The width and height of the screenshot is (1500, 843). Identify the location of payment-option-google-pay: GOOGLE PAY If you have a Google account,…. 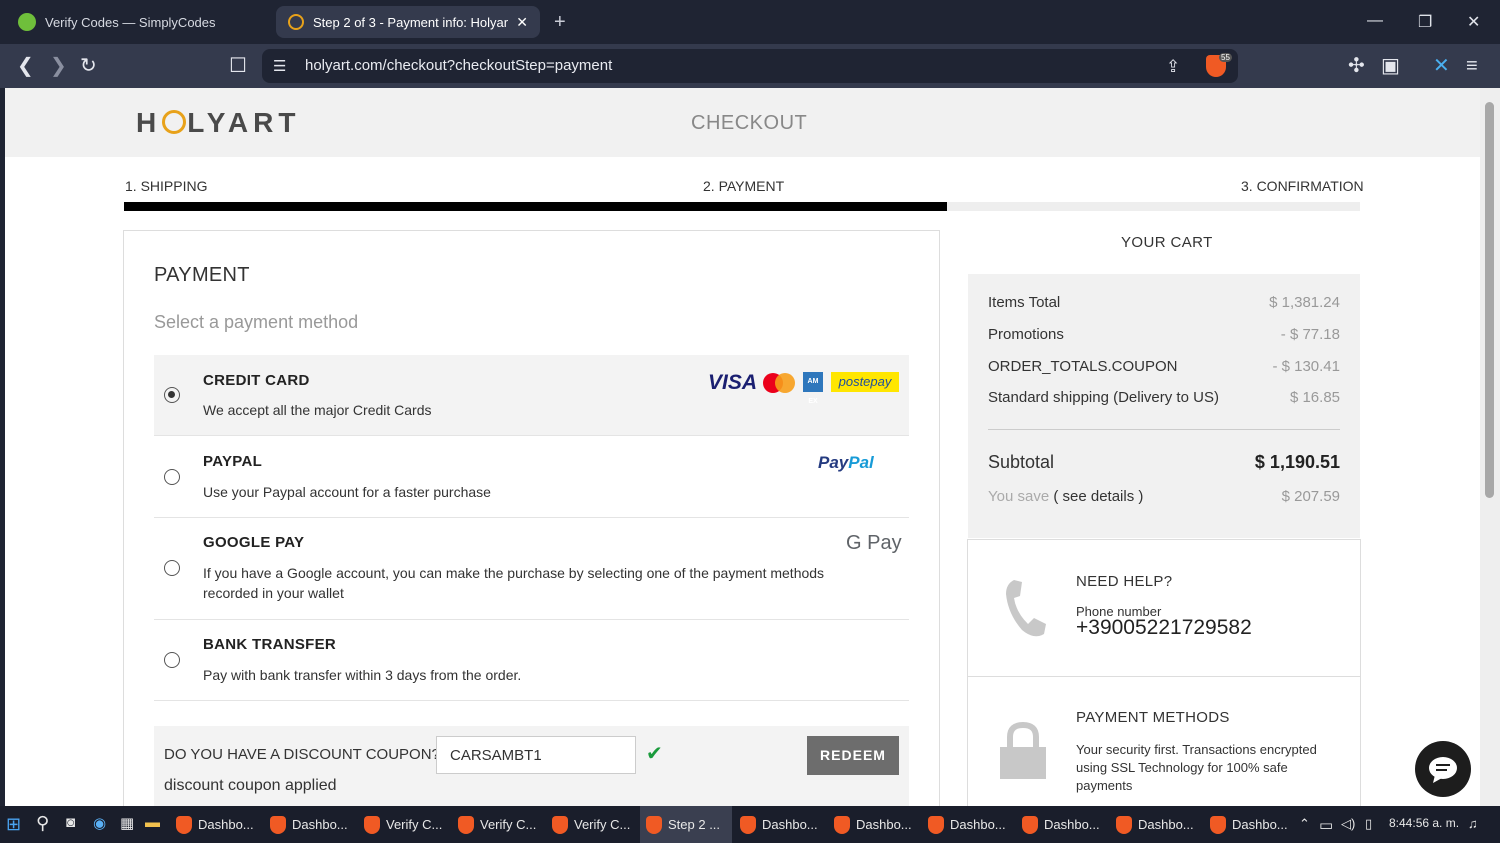
(531, 569).